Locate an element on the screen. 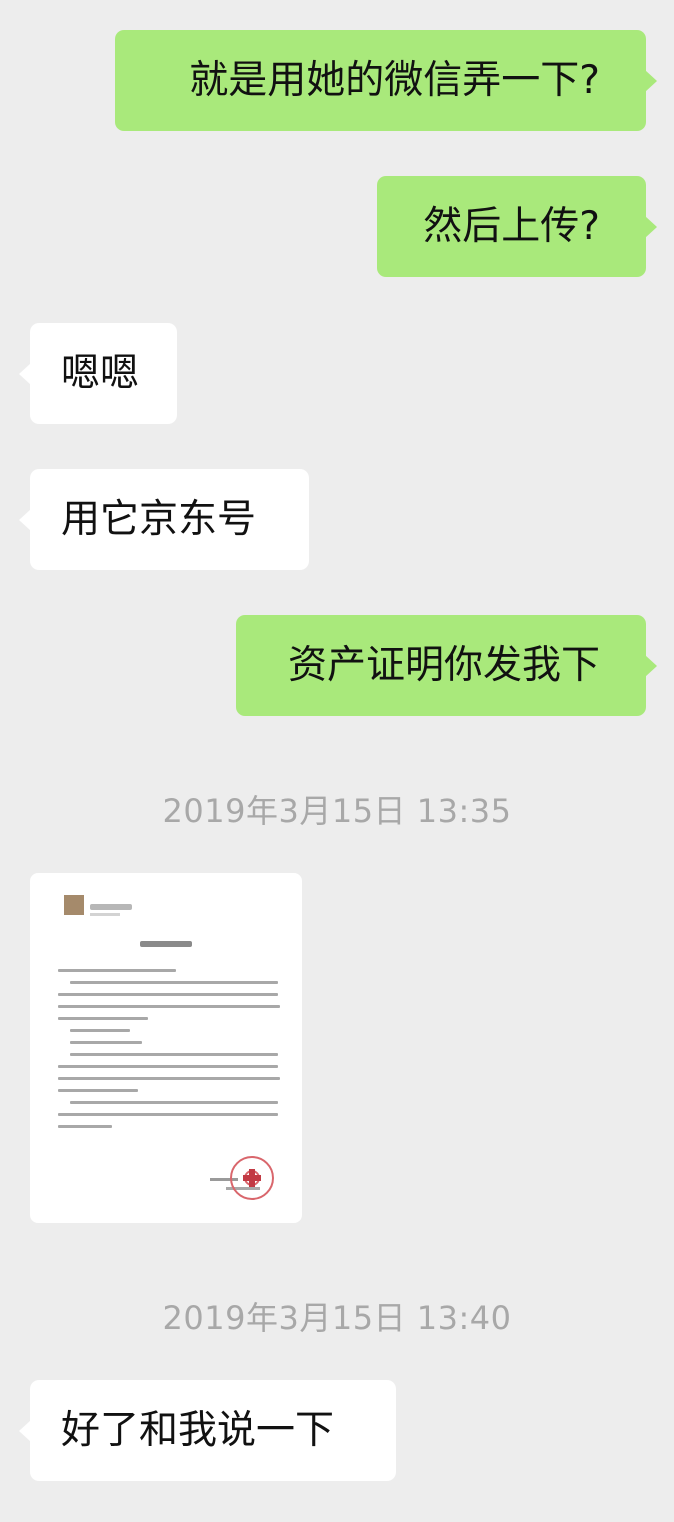  message-text: 嗯嗯 is located at coordinates (100, 373).